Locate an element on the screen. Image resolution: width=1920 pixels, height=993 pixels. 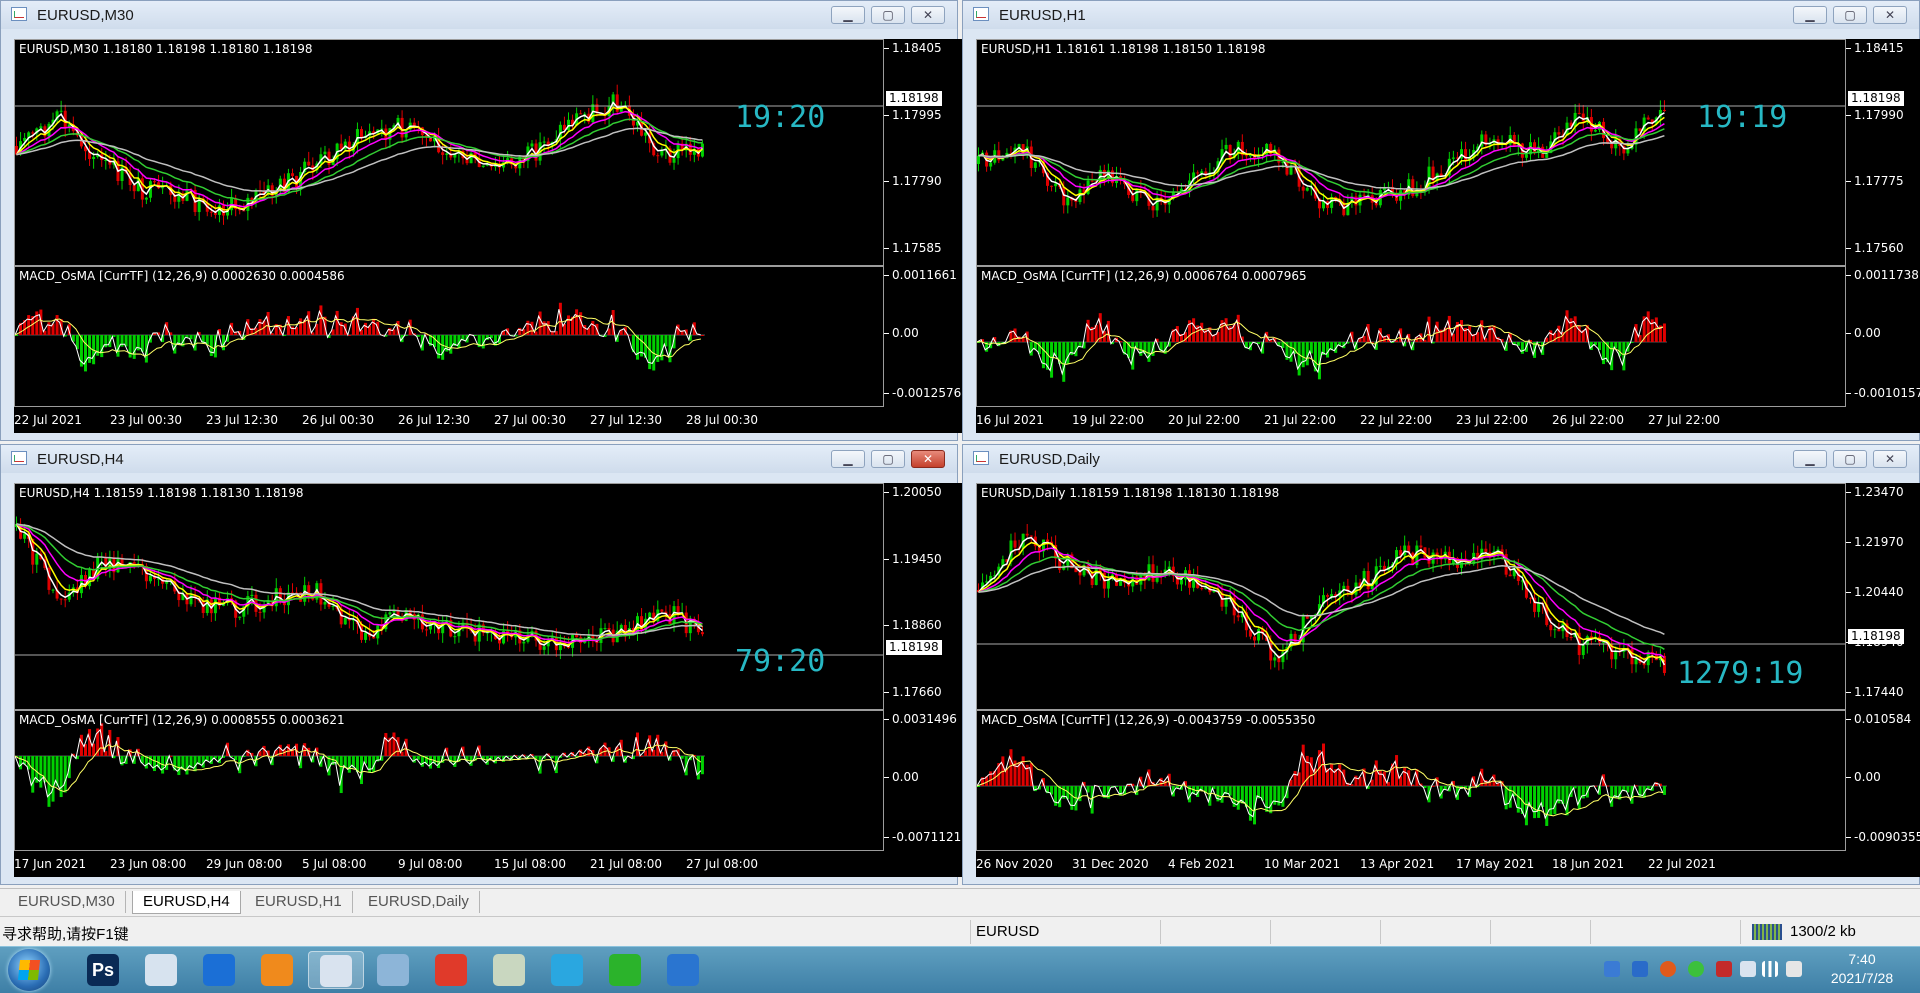
window-titlebar: EURUSD,M30 ▁ ▢ ✕ is located at coordinates (479, 15).